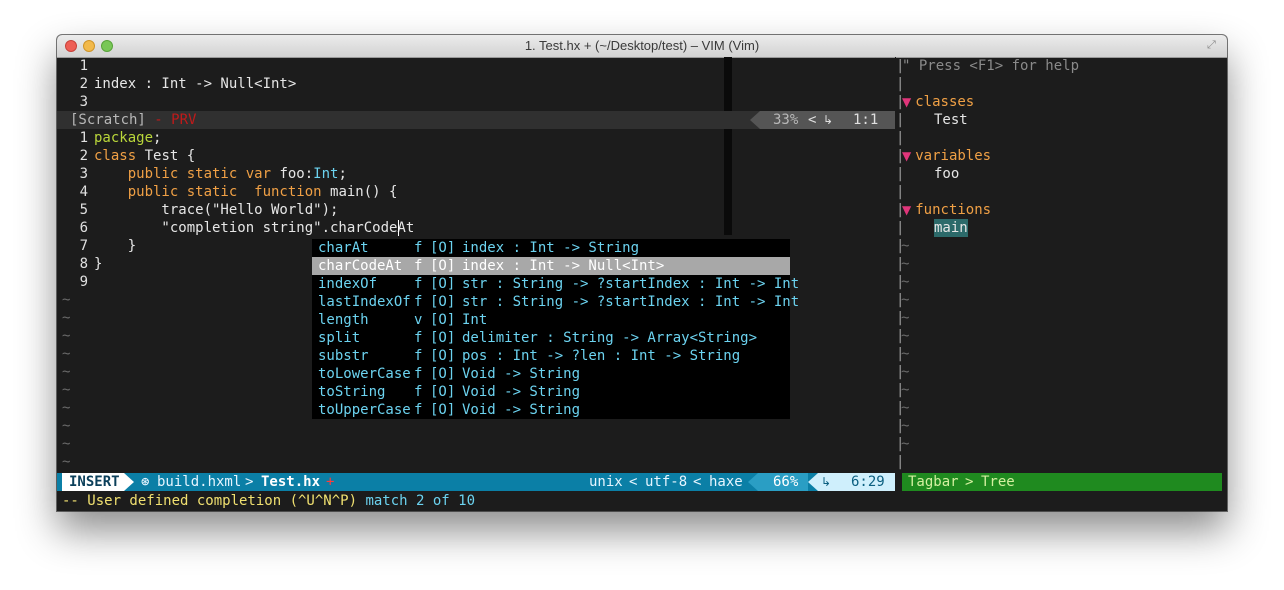  I want to click on repo-icon: ⊛, so click(145, 482).